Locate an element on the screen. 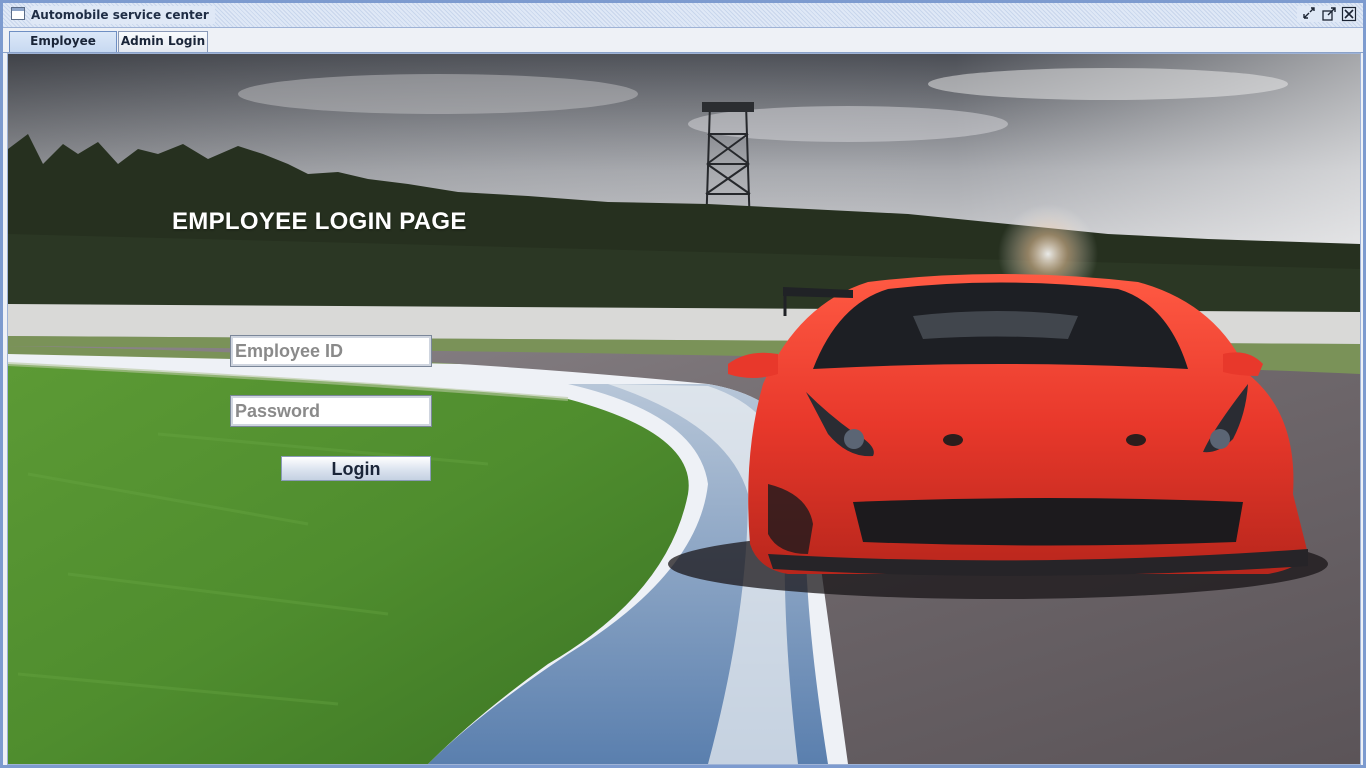 The width and height of the screenshot is (1366, 768). password-field is located at coordinates (331, 411).